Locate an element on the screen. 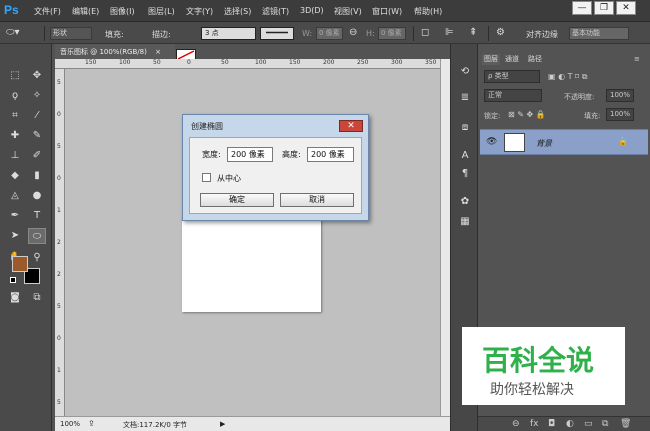 The height and width of the screenshot is (431, 650). layer-row: 👁 背景 🔒 is located at coordinates (564, 142).